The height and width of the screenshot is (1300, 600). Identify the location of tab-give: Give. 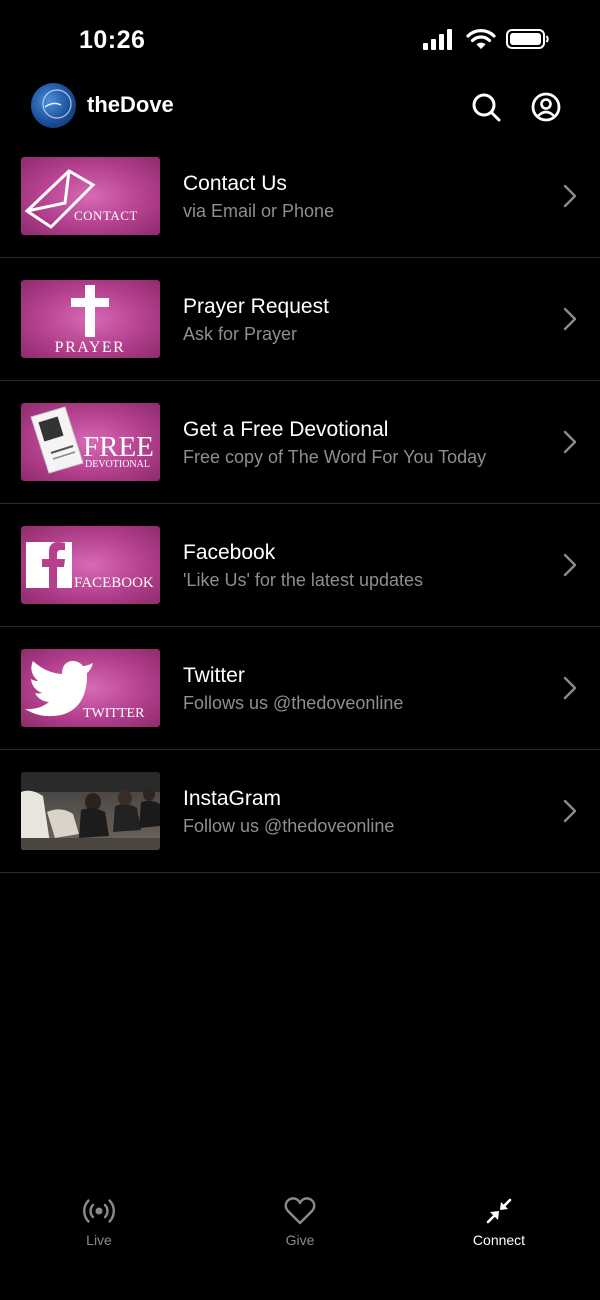
(300, 1221).